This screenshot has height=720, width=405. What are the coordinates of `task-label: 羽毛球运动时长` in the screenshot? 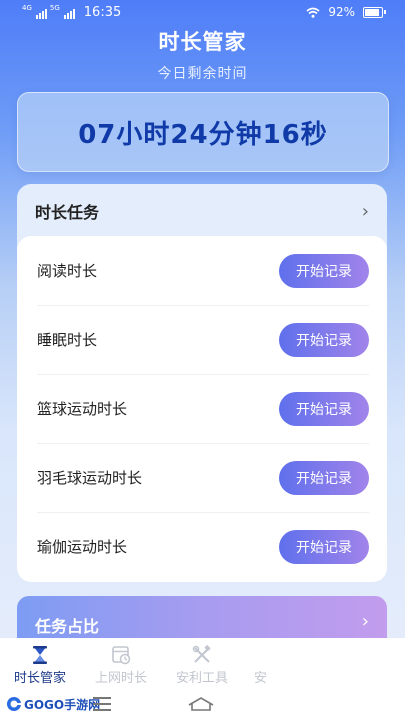 It's located at (90, 478).